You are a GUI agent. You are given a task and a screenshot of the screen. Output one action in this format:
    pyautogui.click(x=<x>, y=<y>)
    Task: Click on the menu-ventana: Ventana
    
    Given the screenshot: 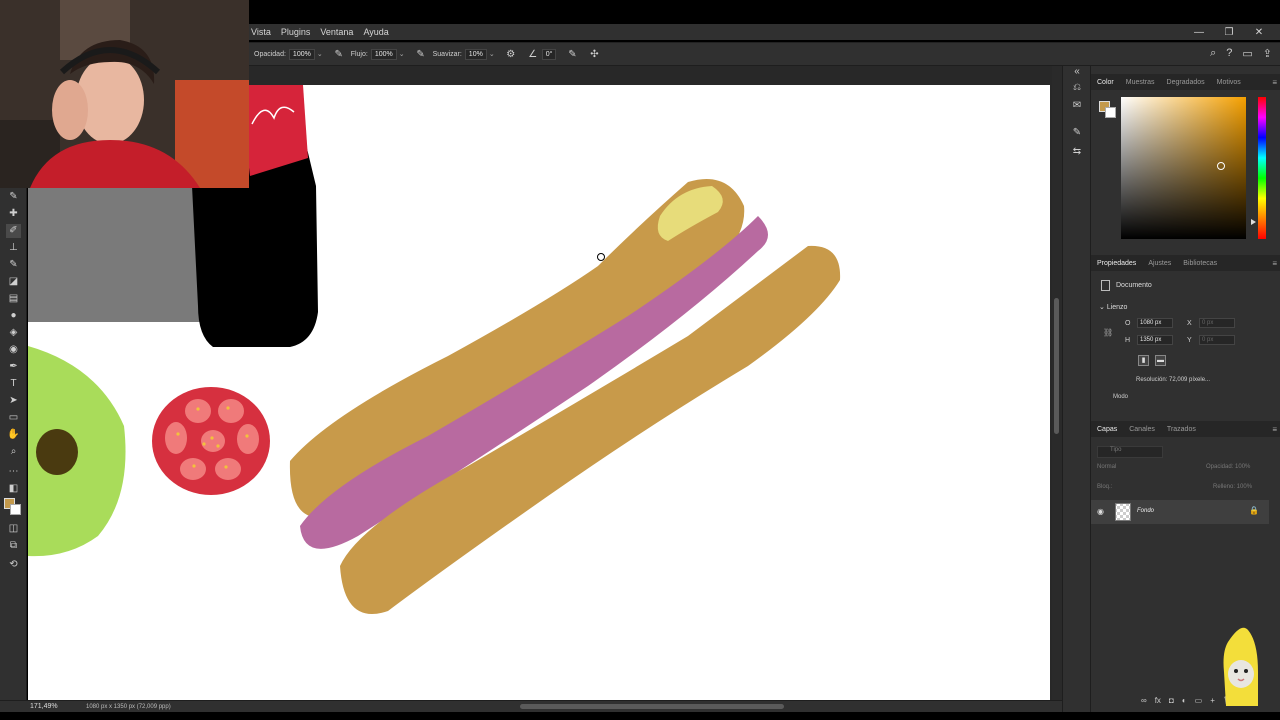 What is the action you would take?
    pyautogui.click(x=336, y=32)
    